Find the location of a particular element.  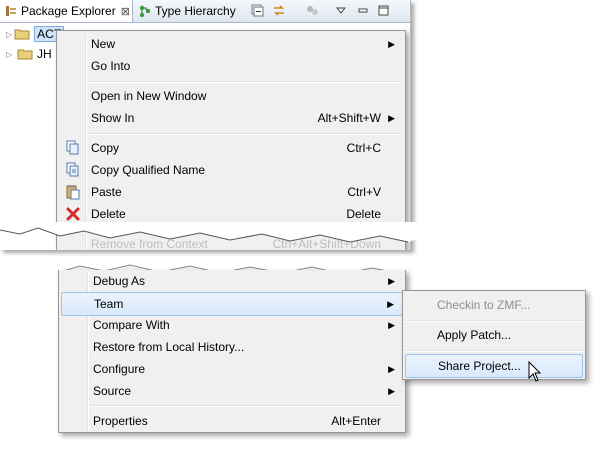

tree-item: ▷ ACT is located at coordinates (32, 34).